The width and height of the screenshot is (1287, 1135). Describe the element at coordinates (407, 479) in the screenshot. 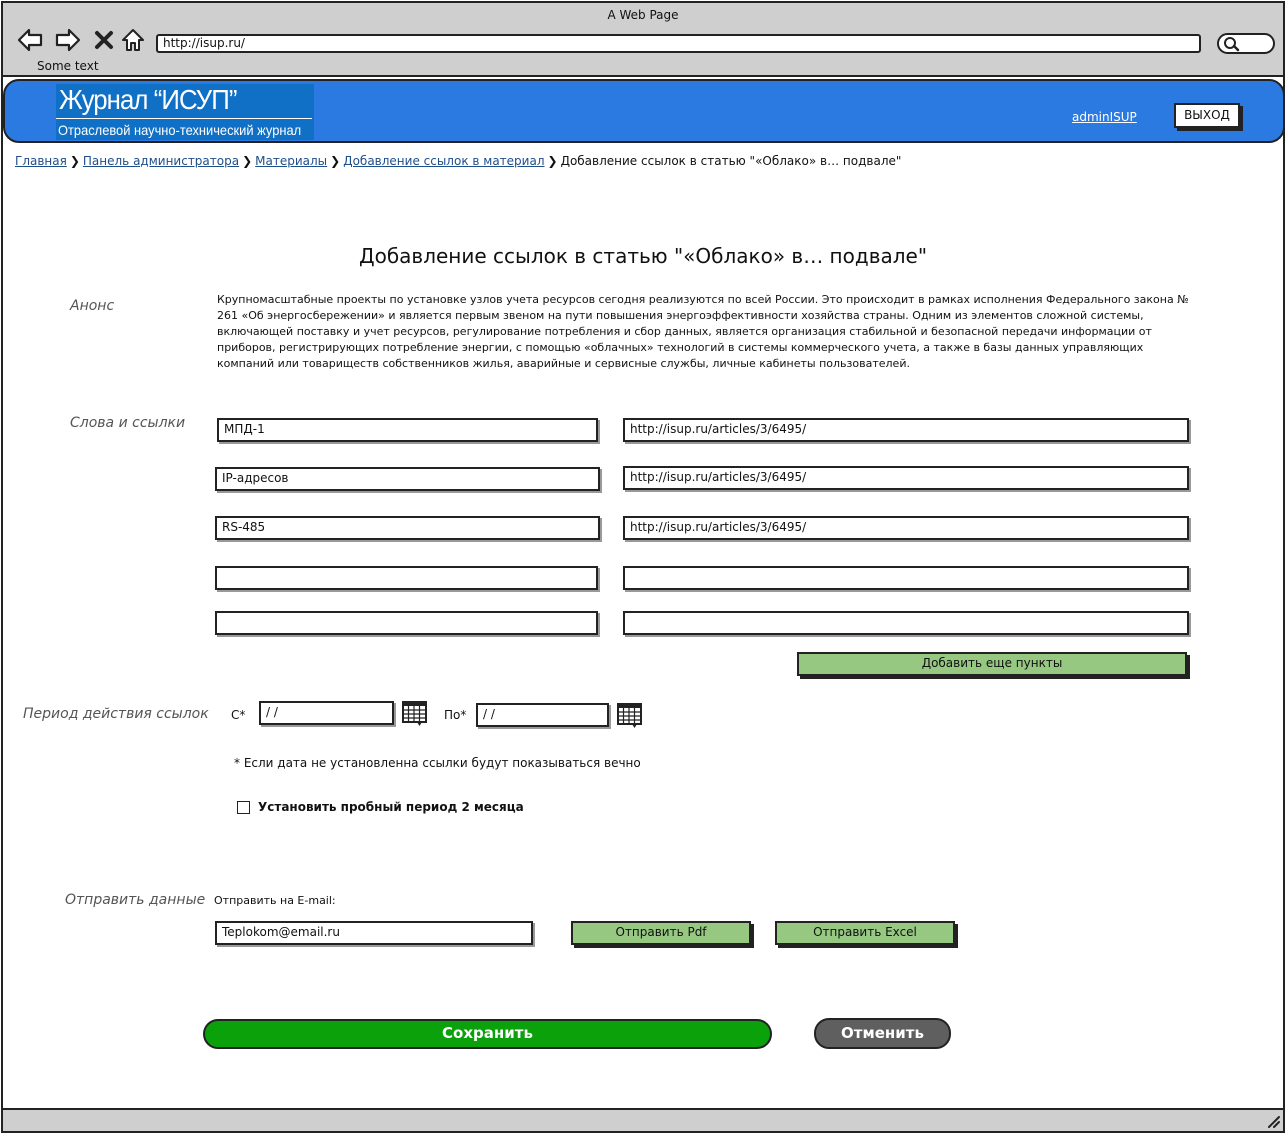

I see `link-word-input-2: IP-адресов` at that location.